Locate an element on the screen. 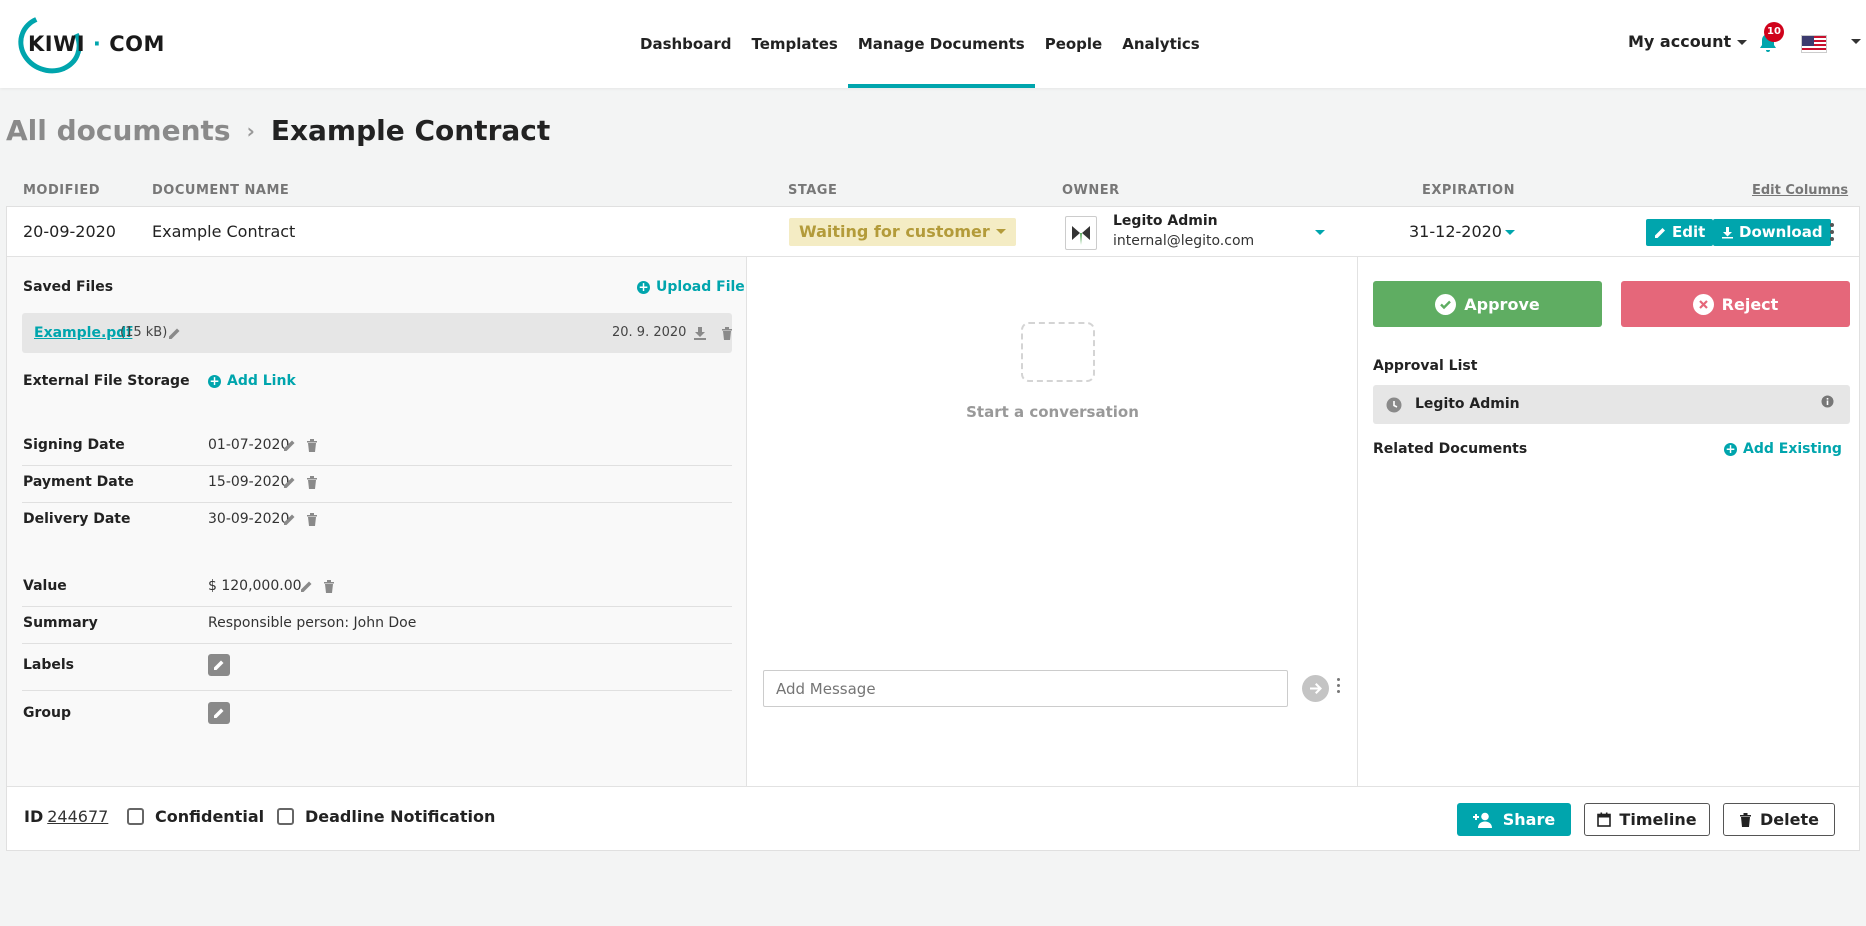 The height and width of the screenshot is (926, 1866). file-size: (15 kB) is located at coordinates (144, 332).